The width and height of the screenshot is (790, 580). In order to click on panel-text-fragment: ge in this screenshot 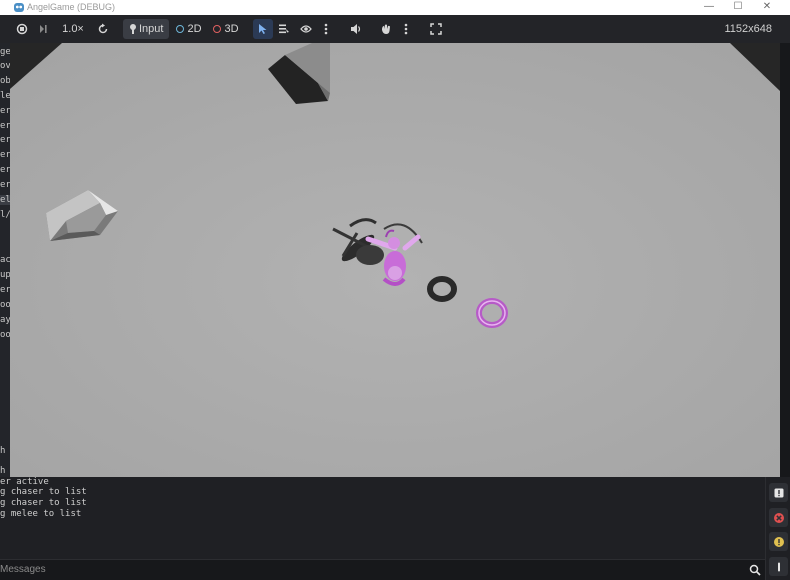, I will do `click(5, 52)`.